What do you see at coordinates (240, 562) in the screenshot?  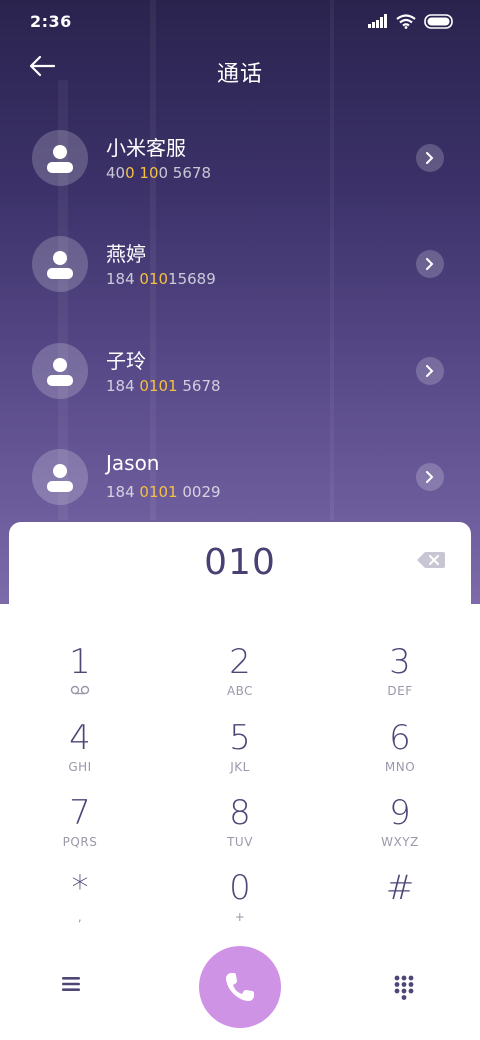 I see `dialed-number: 010` at bounding box center [240, 562].